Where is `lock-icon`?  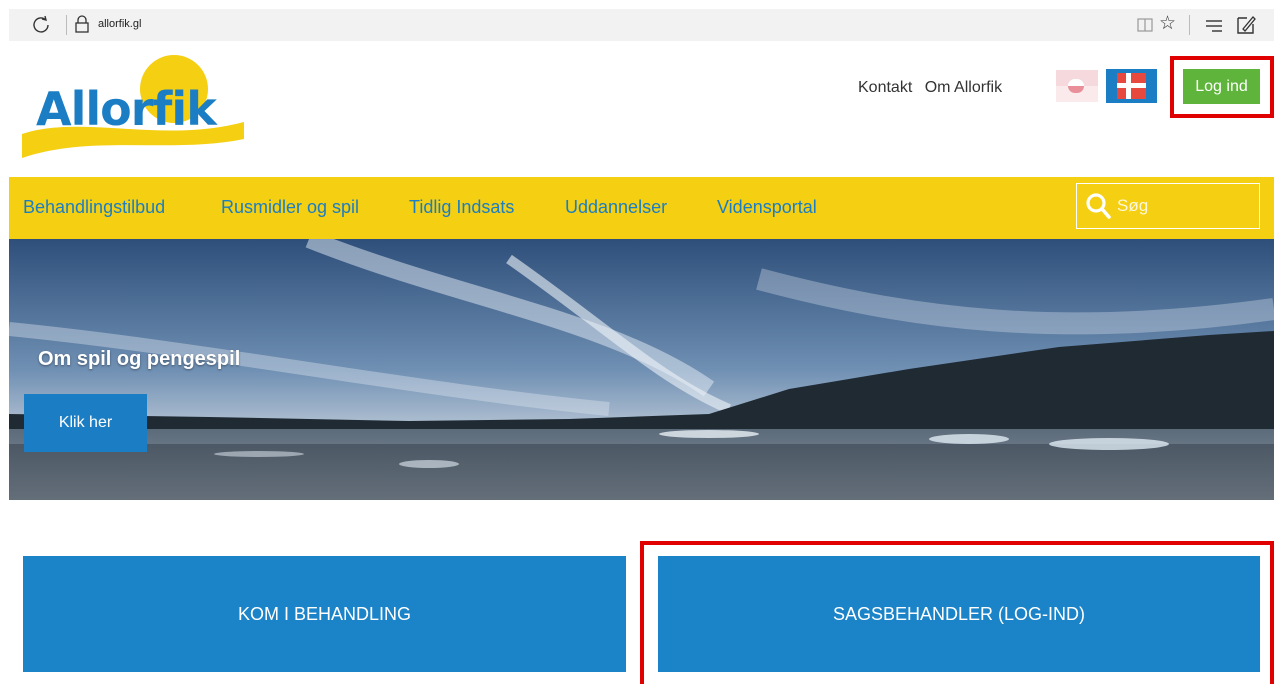 lock-icon is located at coordinates (82, 24).